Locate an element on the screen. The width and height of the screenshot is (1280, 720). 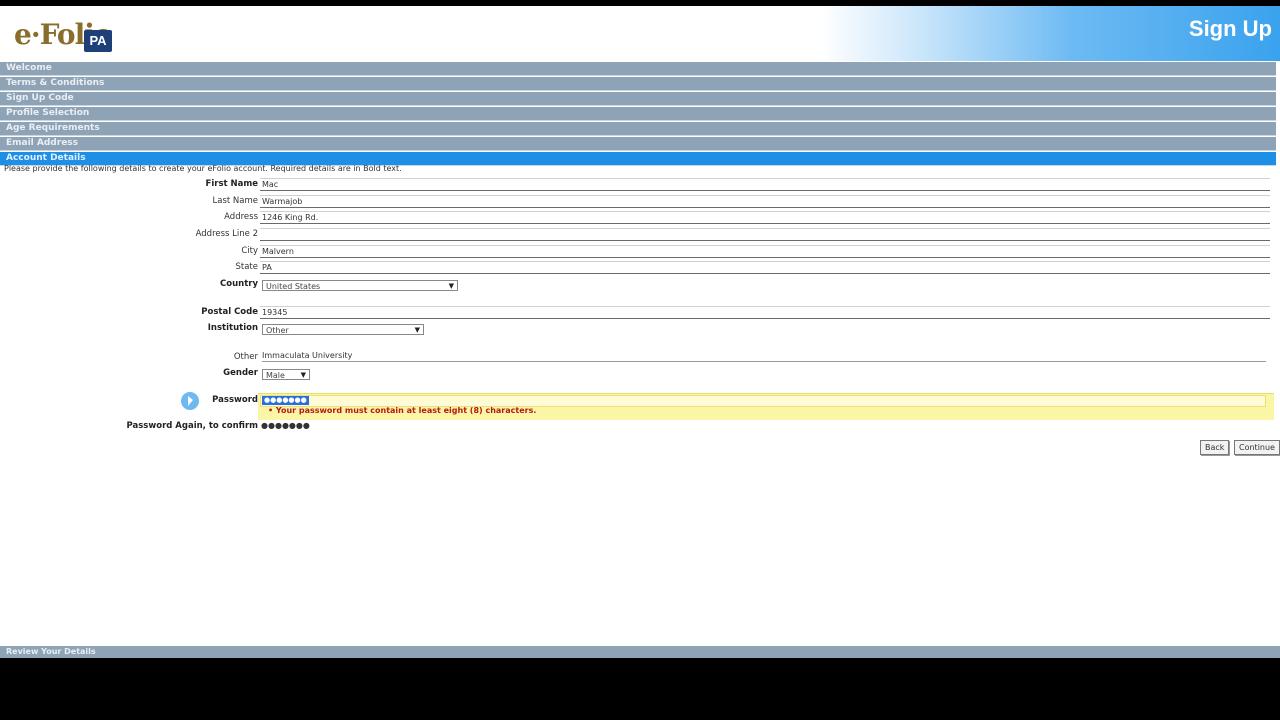
city-label: City is located at coordinates (249, 251).